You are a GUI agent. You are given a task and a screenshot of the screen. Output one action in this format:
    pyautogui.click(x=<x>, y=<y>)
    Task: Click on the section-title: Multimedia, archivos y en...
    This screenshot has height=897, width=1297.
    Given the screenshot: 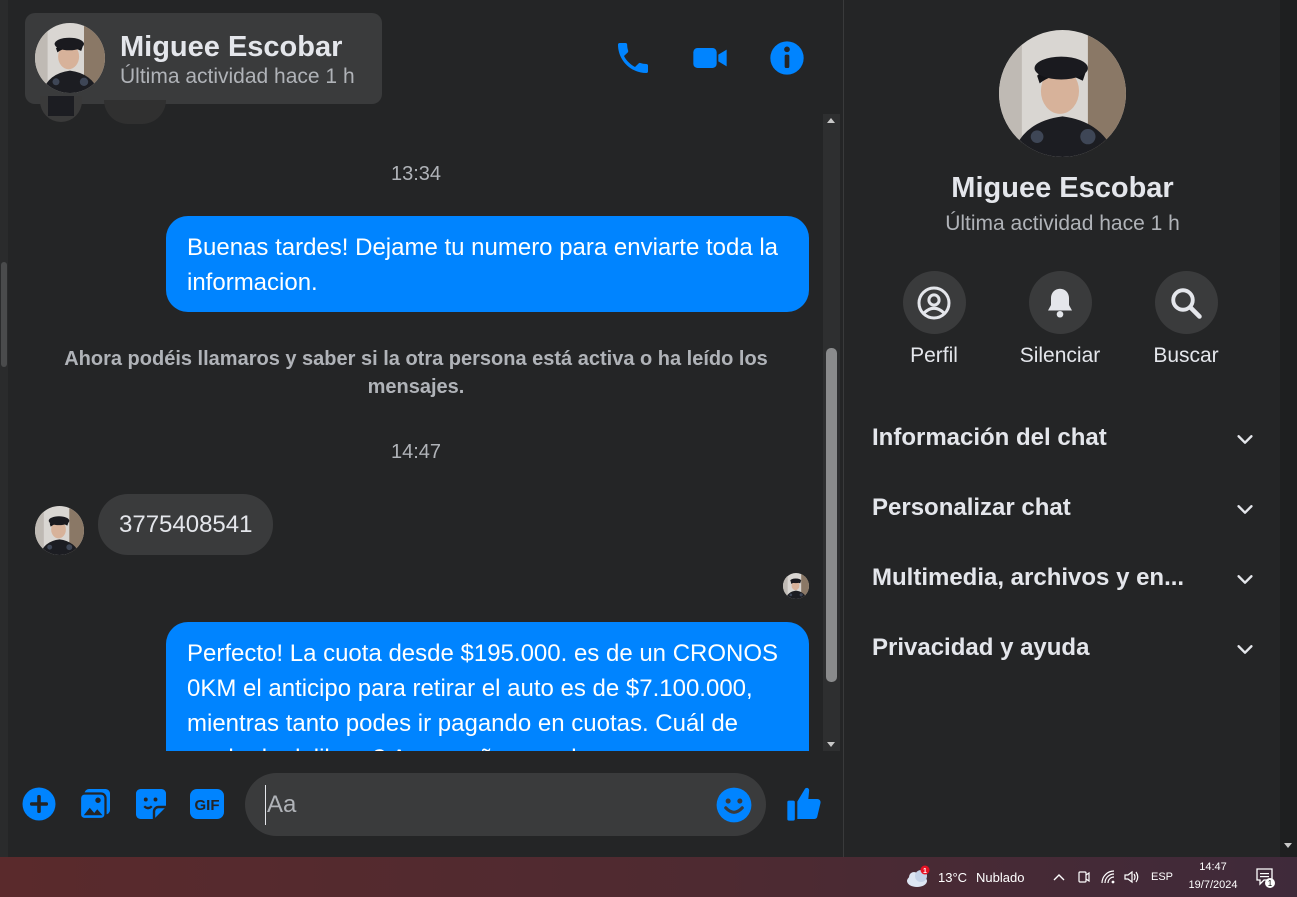 What is the action you would take?
    pyautogui.click(x=1028, y=577)
    